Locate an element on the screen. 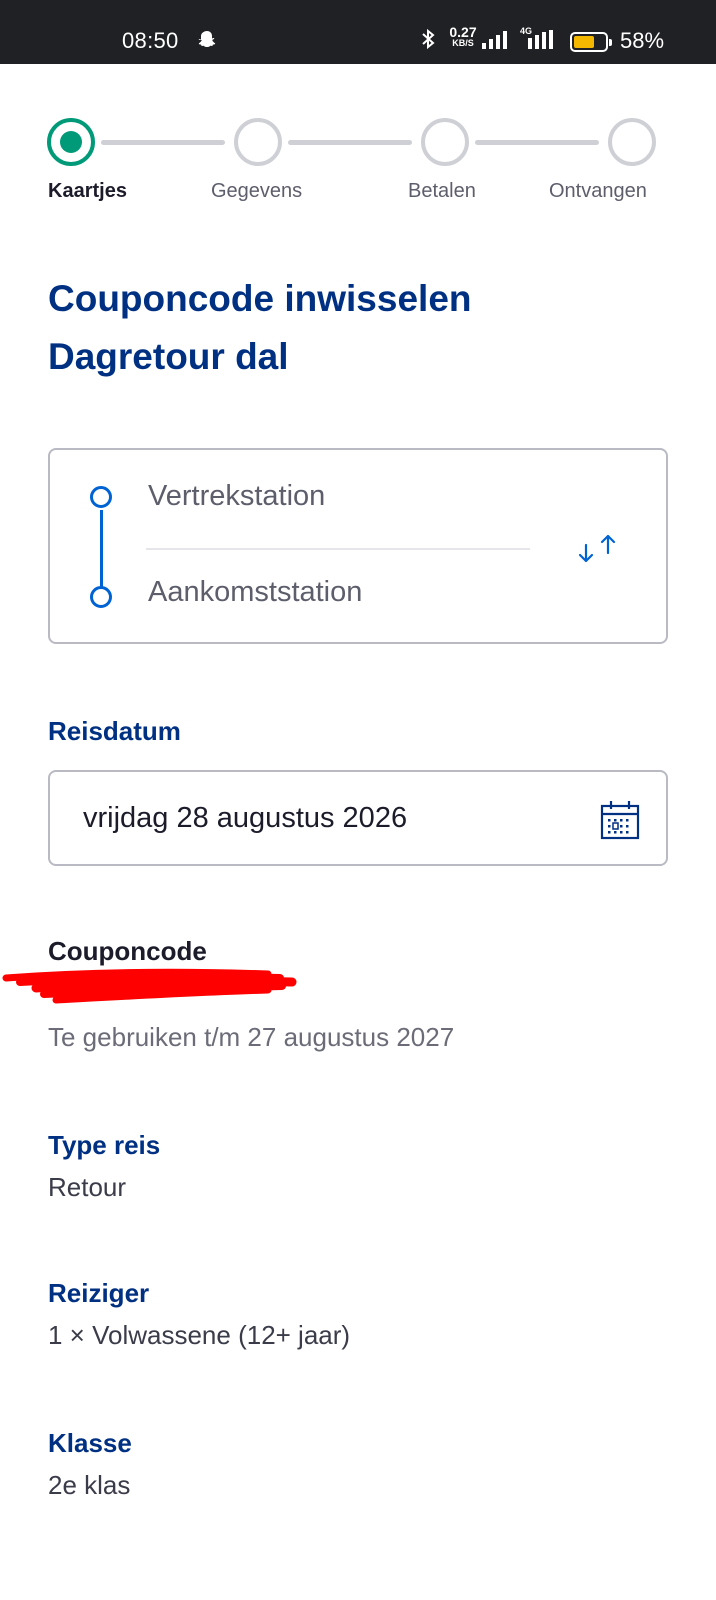  step-label-ontvangen: Ontvangen is located at coordinates (598, 191).